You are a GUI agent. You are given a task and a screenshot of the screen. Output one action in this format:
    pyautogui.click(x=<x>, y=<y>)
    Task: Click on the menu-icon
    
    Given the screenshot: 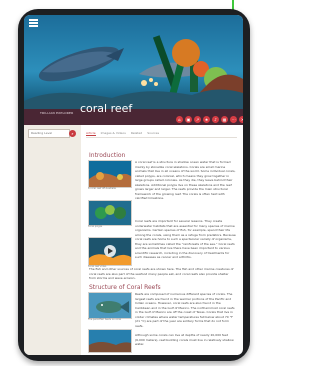 What is the action you would take?
    pyautogui.click(x=33, y=23)
    